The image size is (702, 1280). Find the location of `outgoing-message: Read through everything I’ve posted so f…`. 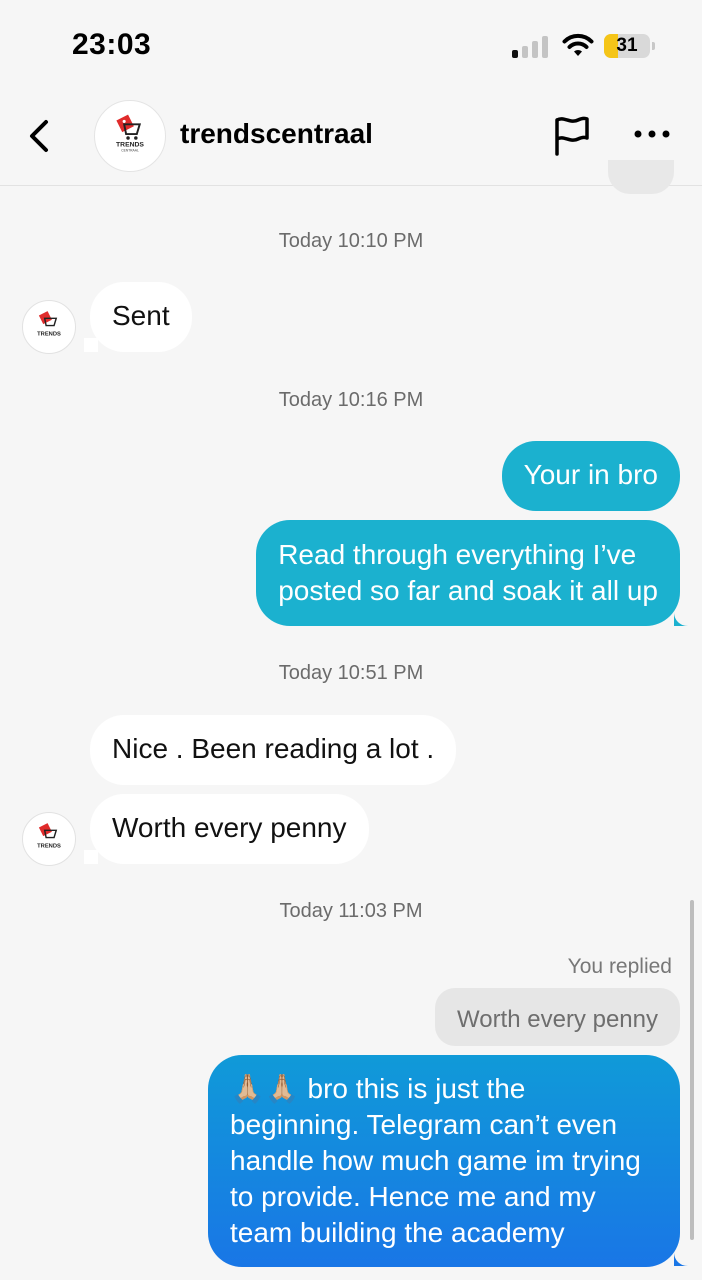

outgoing-message: Read through everything I’ve posted so f… is located at coordinates (468, 573).